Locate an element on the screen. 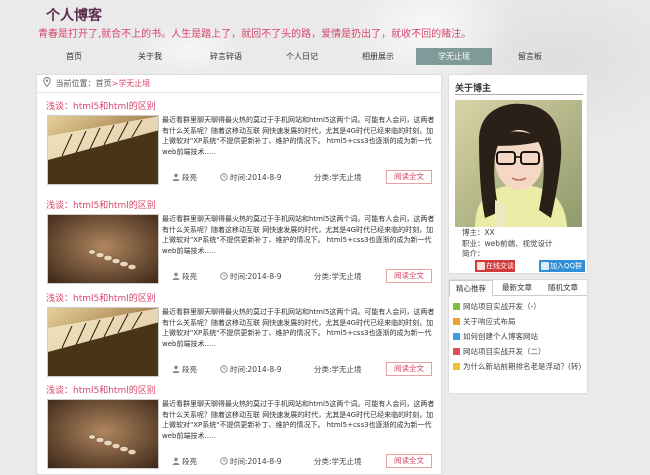 This screenshot has width=650, height=475. blogger-name: 博主：XX is located at coordinates (478, 232).